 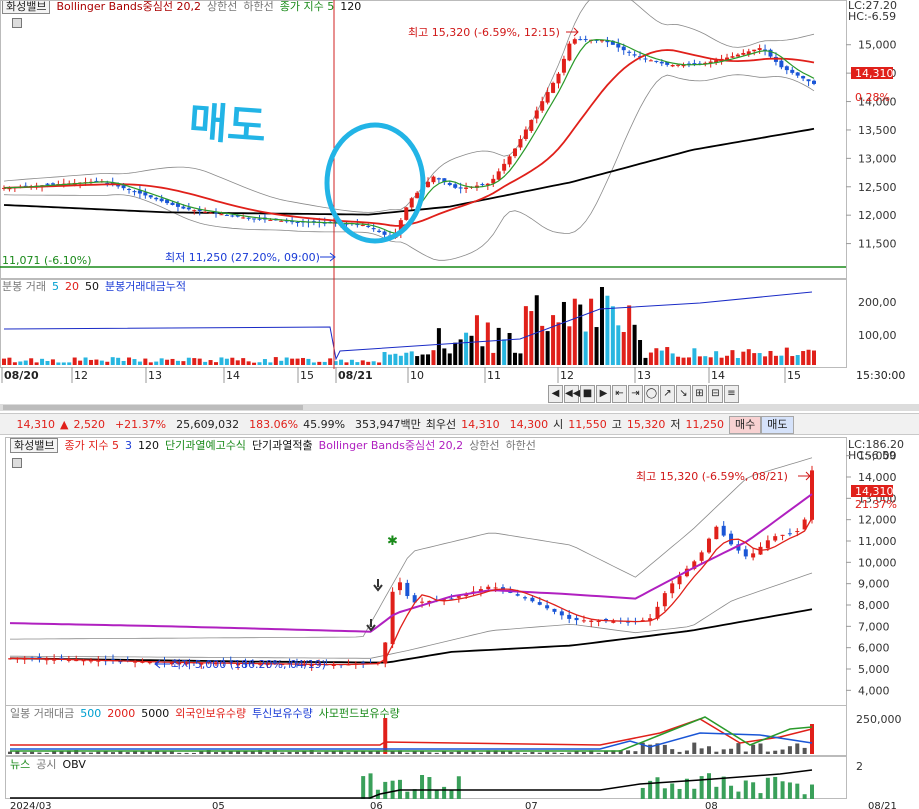 What do you see at coordinates (635, 394) in the screenshot?
I see `chart-control-button: ⇥` at bounding box center [635, 394].